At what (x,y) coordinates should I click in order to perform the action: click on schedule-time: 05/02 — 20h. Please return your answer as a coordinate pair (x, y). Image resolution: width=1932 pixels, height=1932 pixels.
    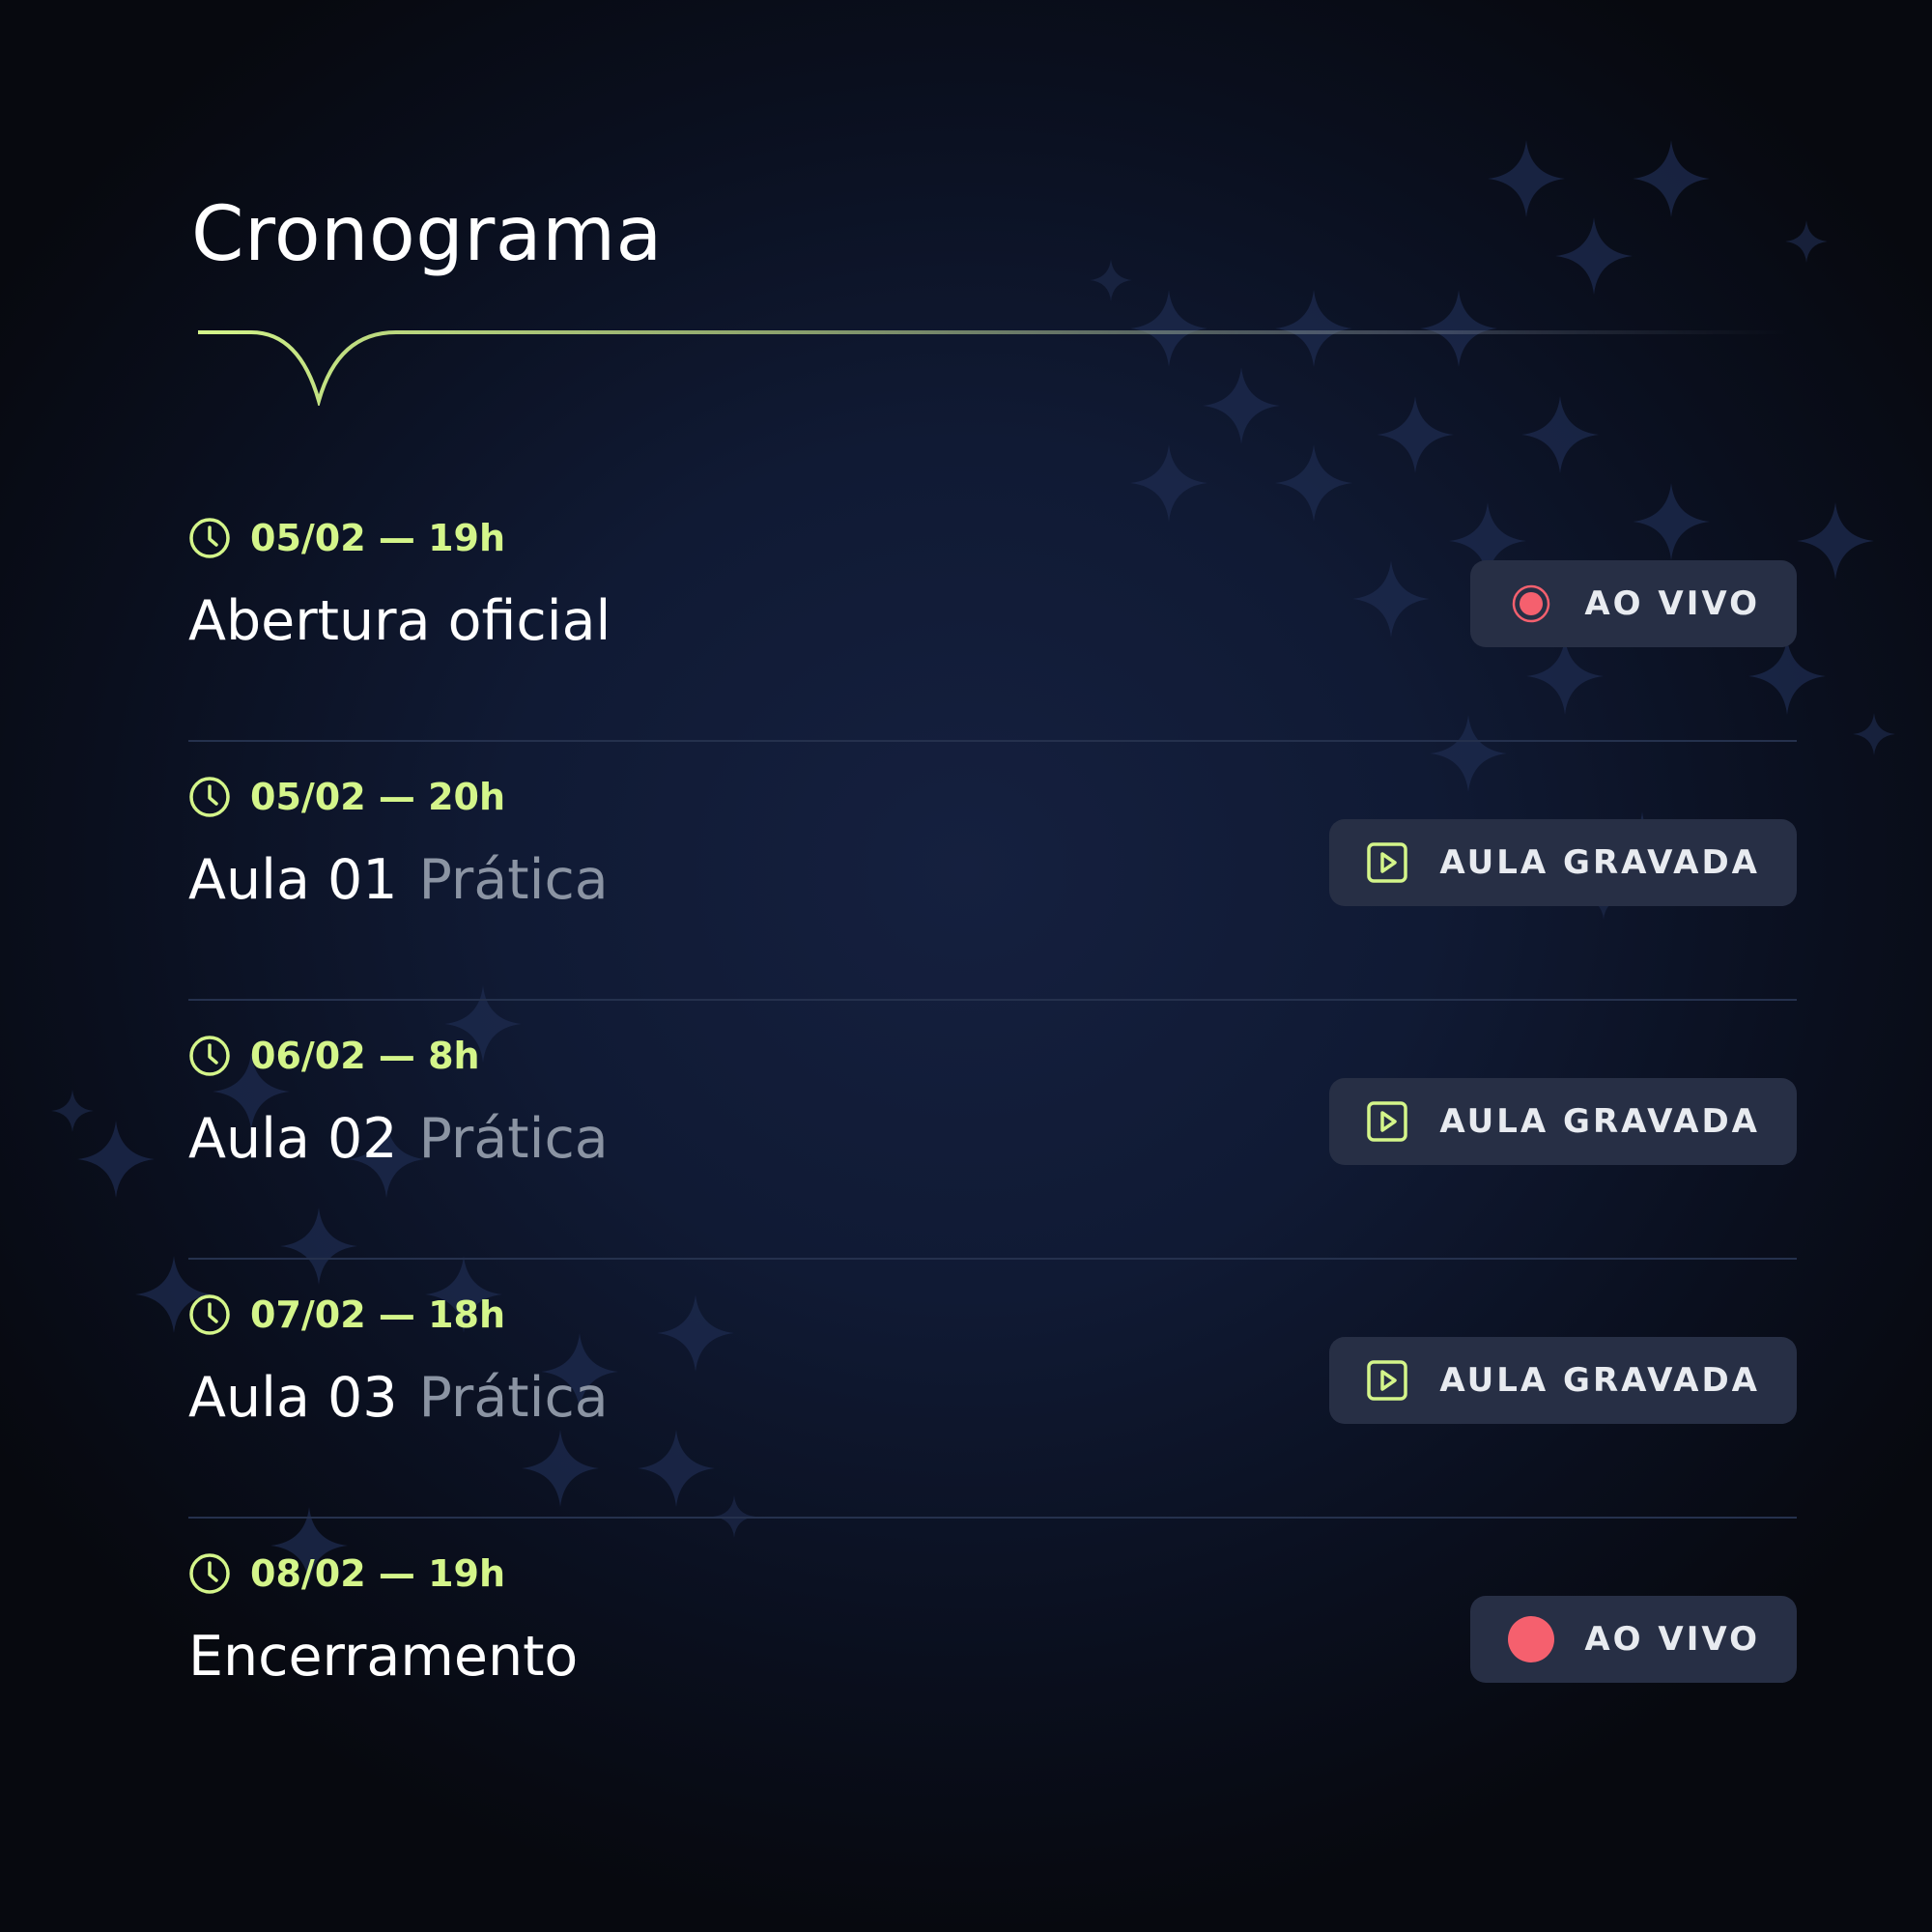
    Looking at the image, I should click on (346, 797).